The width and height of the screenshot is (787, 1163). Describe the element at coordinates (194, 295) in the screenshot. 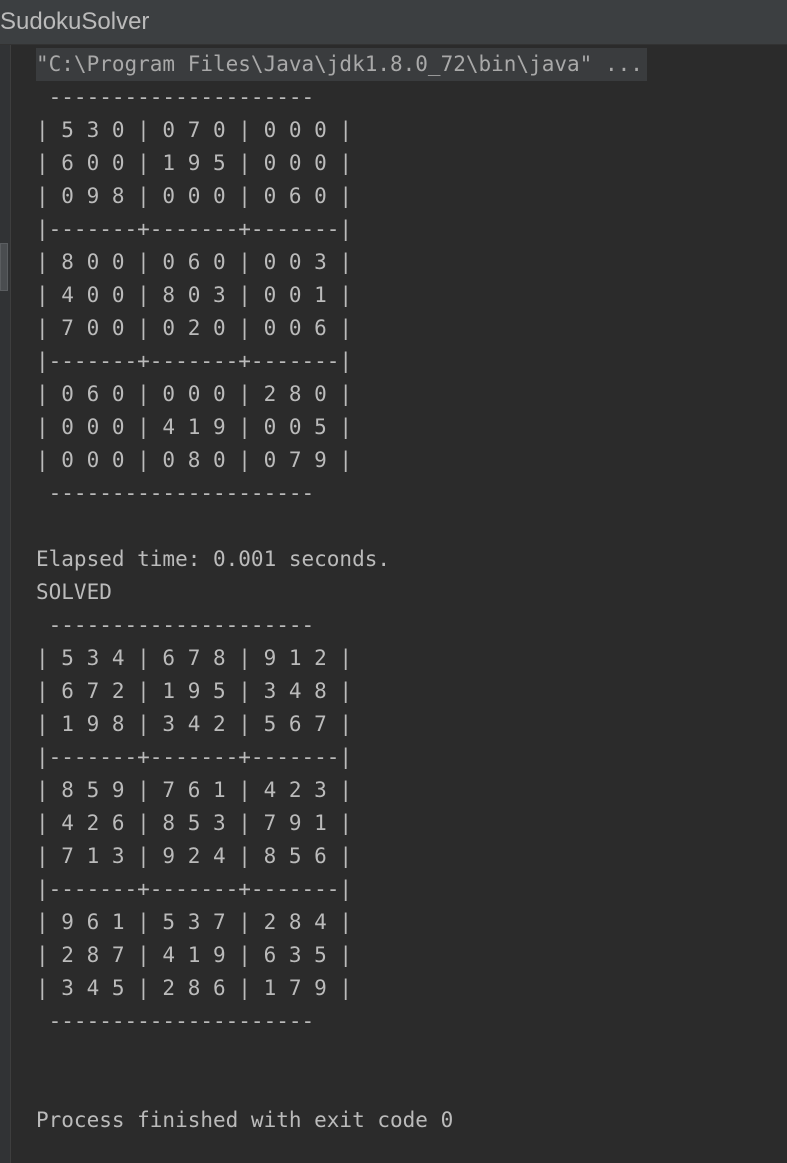

I see `console-line: | 4 0 0 | 8 0 3 | 0 0 1 |` at that location.